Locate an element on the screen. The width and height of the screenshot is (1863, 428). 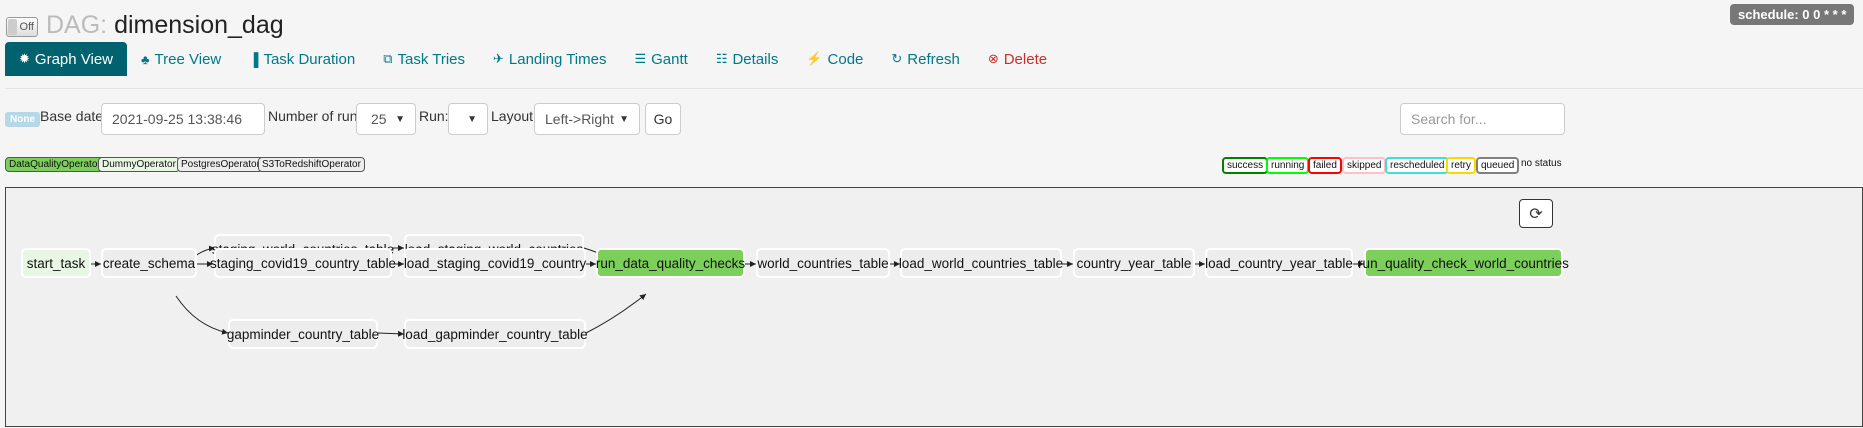
task-node-world-countries-table: world_countries_table is located at coordinates (823, 263).